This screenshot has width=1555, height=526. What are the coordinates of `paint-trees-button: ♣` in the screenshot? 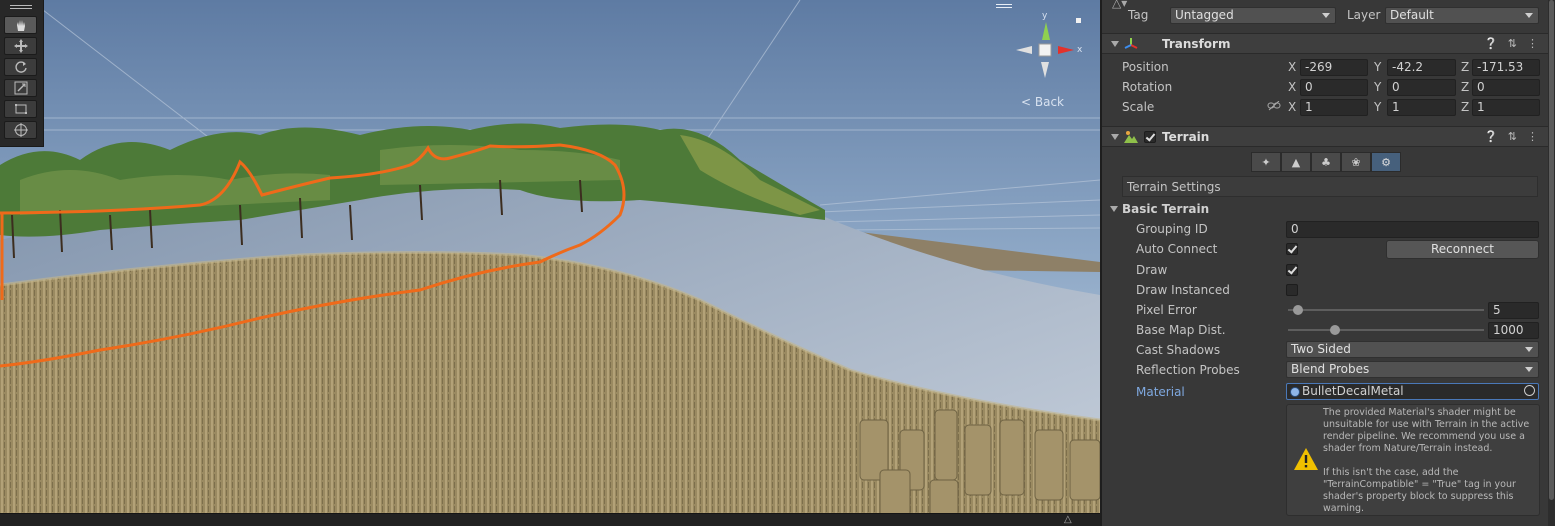 It's located at (1326, 162).